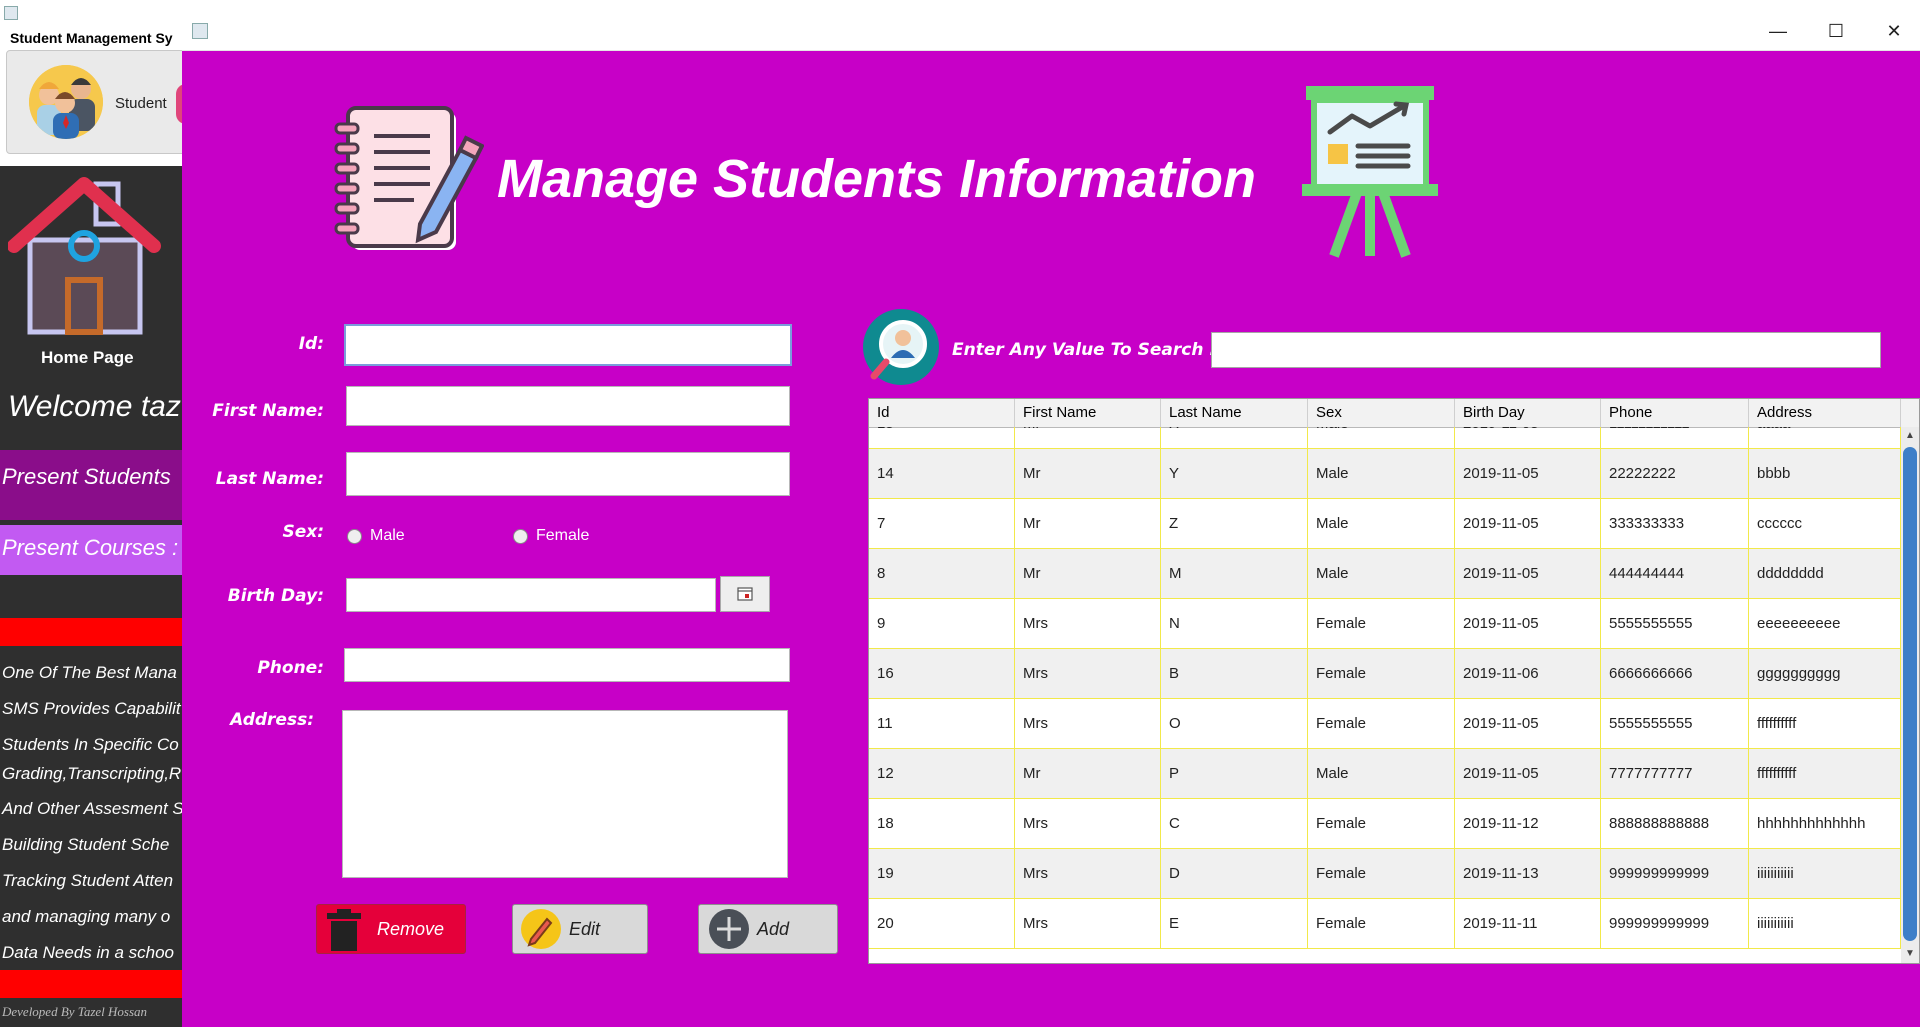 The width and height of the screenshot is (1920, 1027). What do you see at coordinates (90, 744) in the screenshot?
I see `about-line: Students In Specific Co` at bounding box center [90, 744].